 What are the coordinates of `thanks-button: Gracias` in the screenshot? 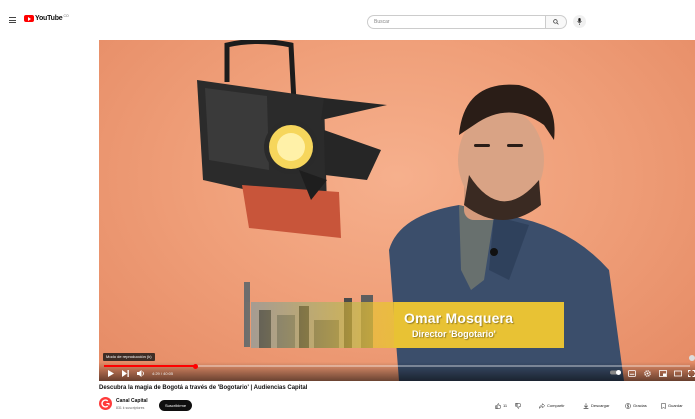 It's located at (636, 405).